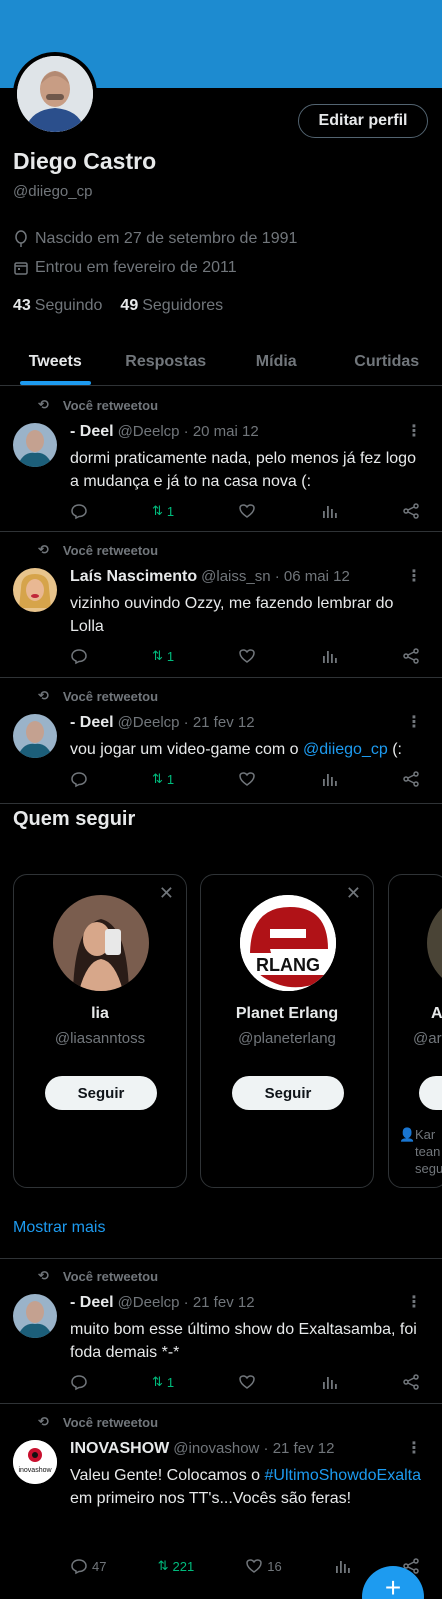  Describe the element at coordinates (345, 749) in the screenshot. I see `mention-link: @diiego_cp` at that location.